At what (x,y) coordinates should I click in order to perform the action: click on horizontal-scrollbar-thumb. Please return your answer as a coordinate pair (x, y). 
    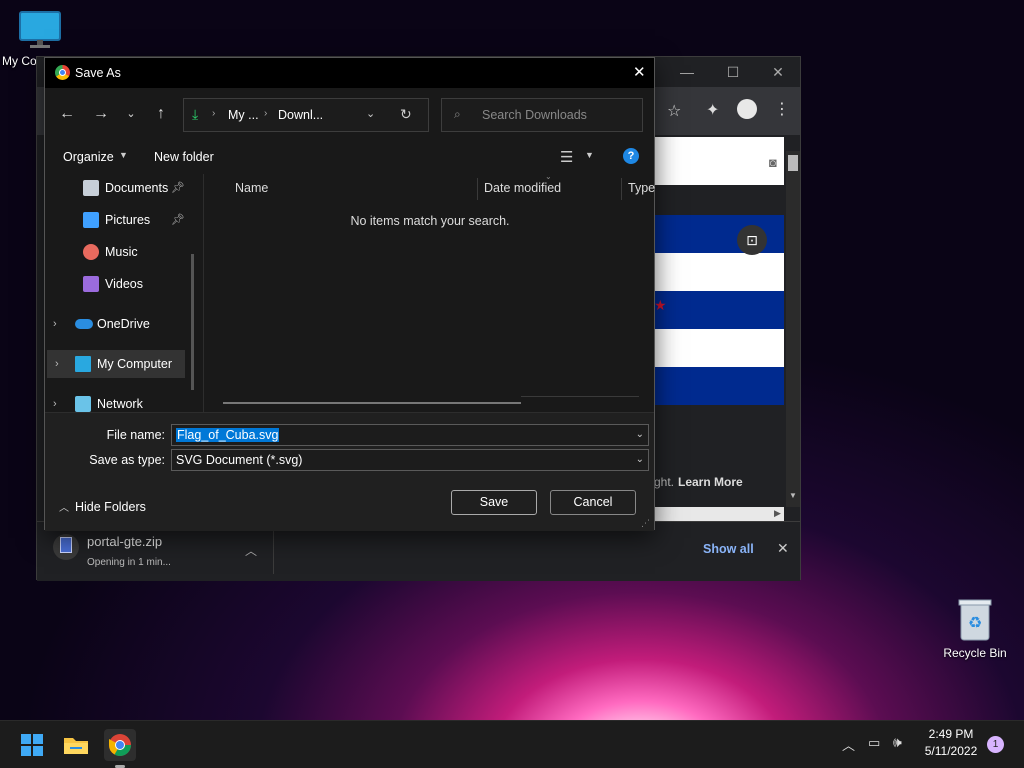
    Looking at the image, I should click on (372, 403).